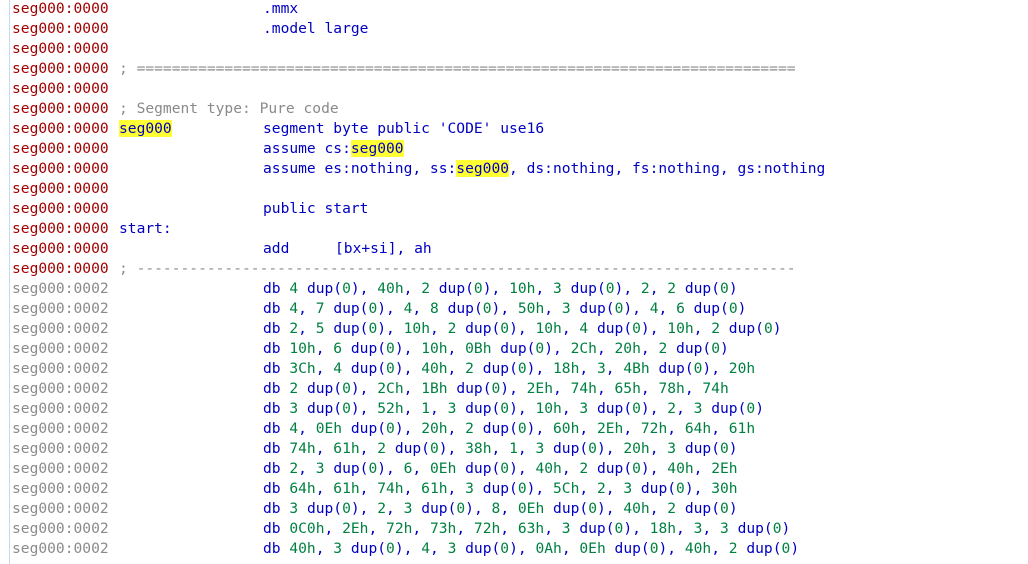 This screenshot has height=564, width=1028. I want to click on numeric-literal: 0Eh, so click(592, 548).